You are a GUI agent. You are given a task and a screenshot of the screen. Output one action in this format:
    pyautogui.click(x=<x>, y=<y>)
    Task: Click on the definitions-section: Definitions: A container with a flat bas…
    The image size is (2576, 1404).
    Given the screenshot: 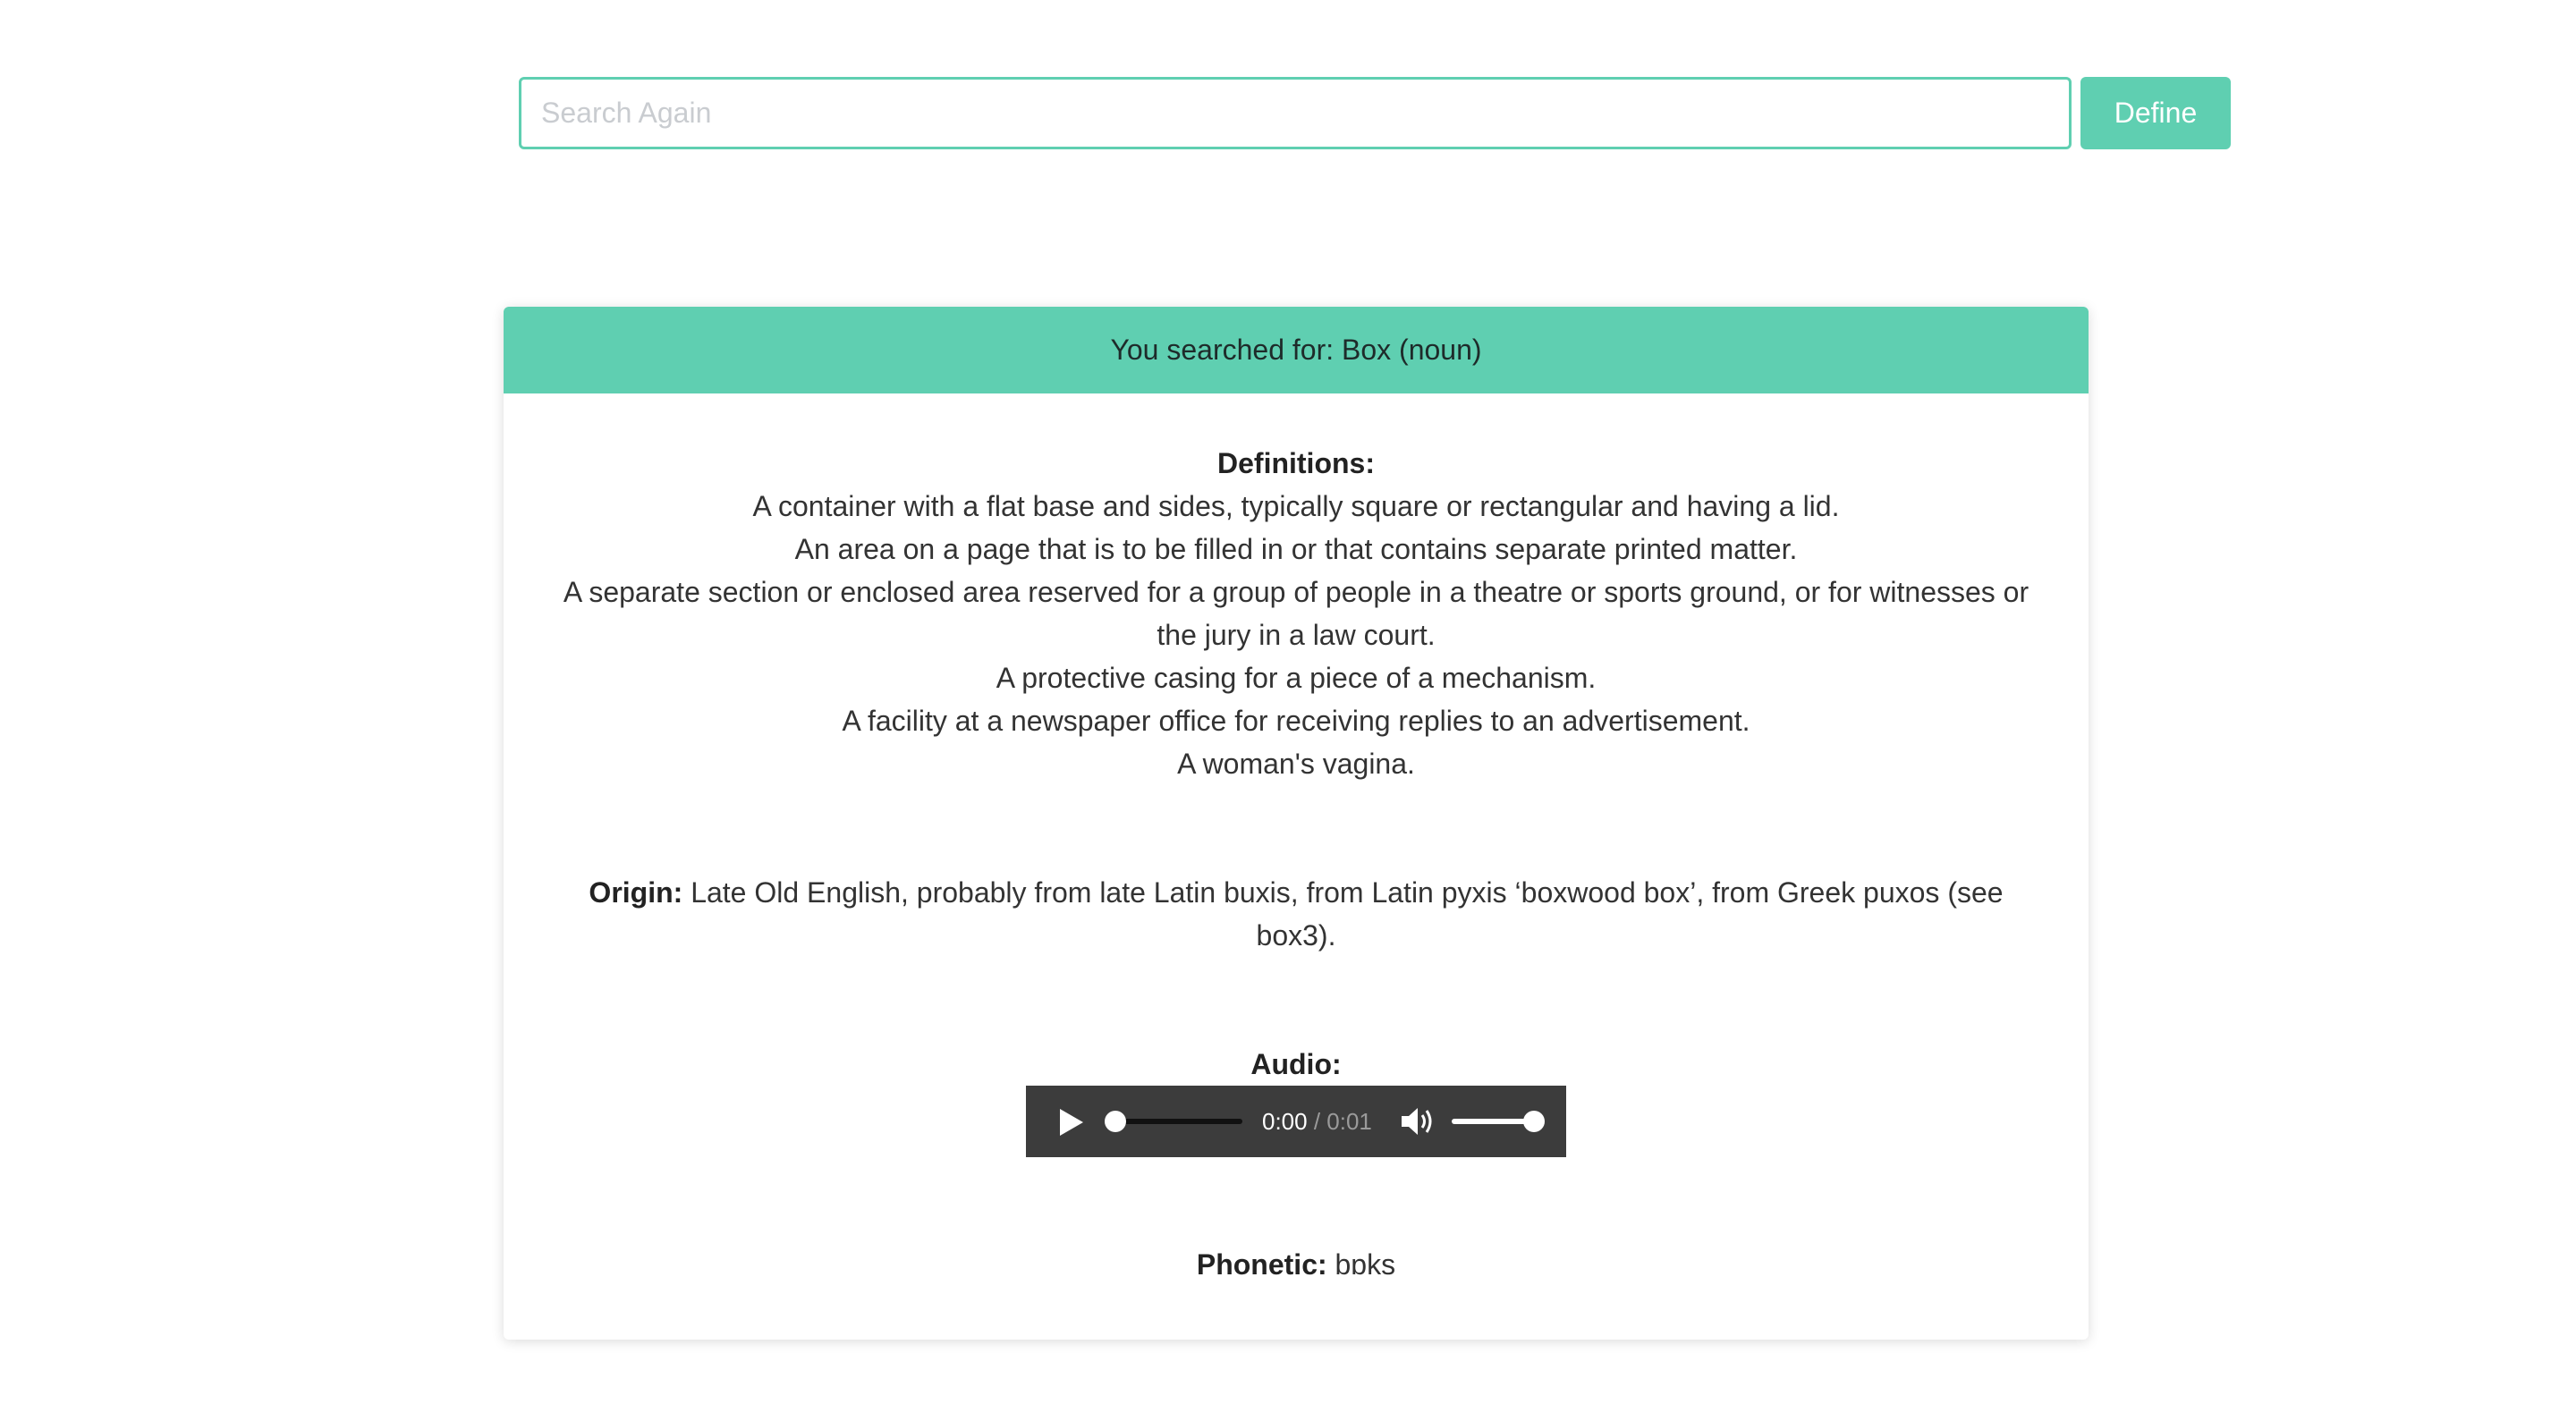 What is the action you would take?
    pyautogui.click(x=1296, y=613)
    